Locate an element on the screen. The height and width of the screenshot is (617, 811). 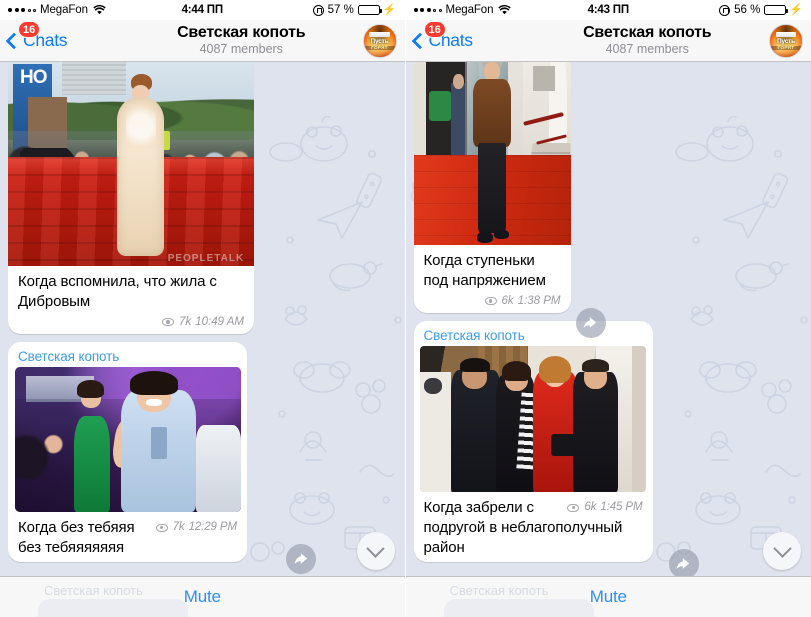
message-time: 12:29 PM is located at coordinates (213, 527).